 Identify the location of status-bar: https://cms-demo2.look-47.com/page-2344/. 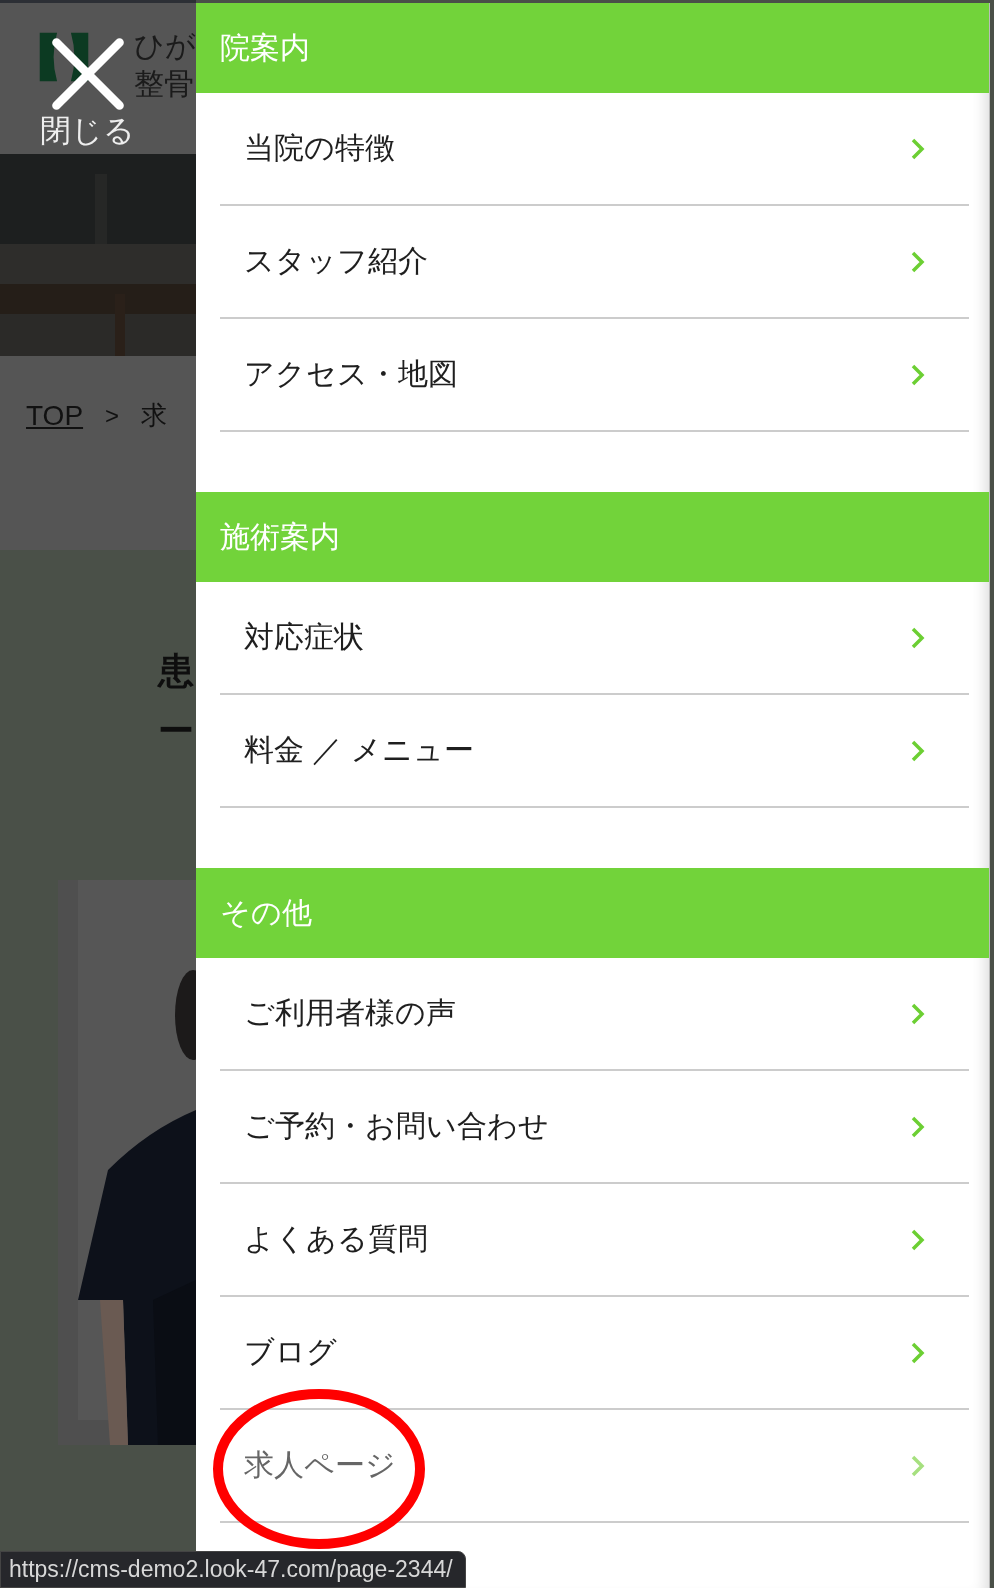
(233, 1569).